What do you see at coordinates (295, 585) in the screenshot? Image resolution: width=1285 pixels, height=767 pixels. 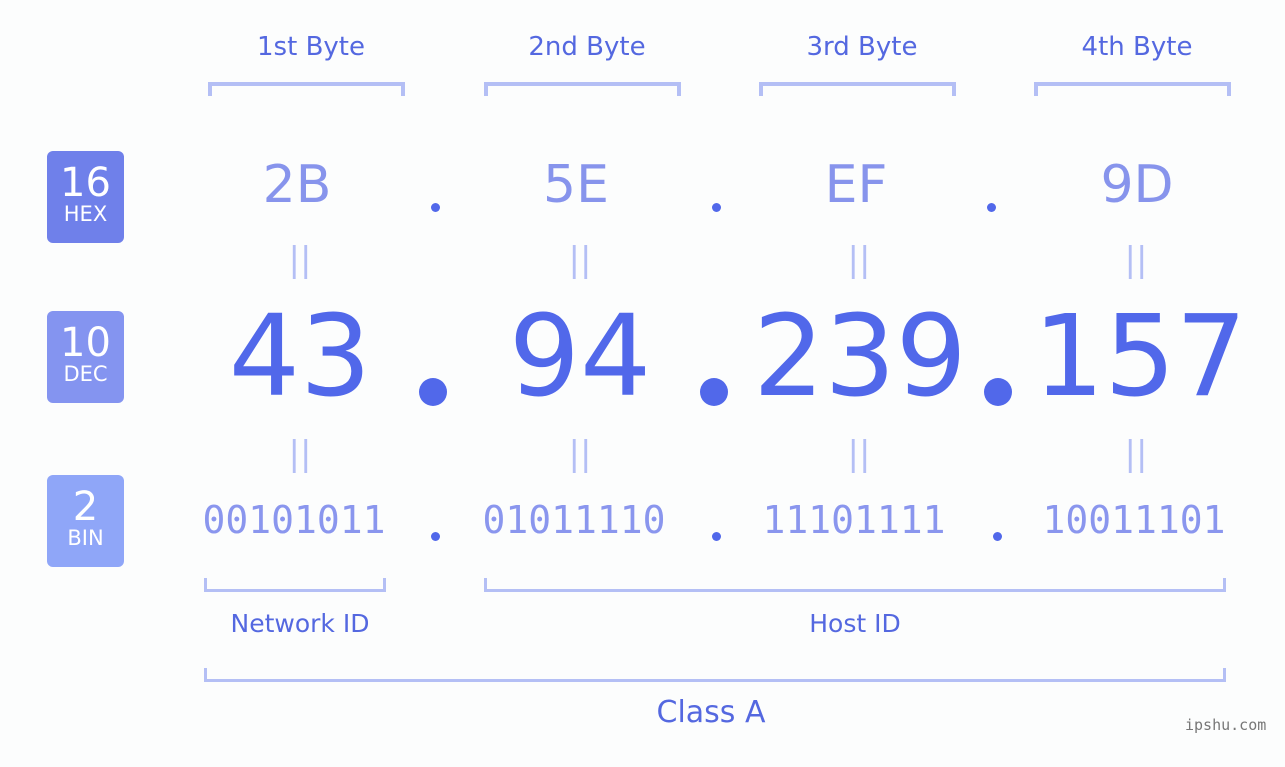 I see `network-id-bracket` at bounding box center [295, 585].